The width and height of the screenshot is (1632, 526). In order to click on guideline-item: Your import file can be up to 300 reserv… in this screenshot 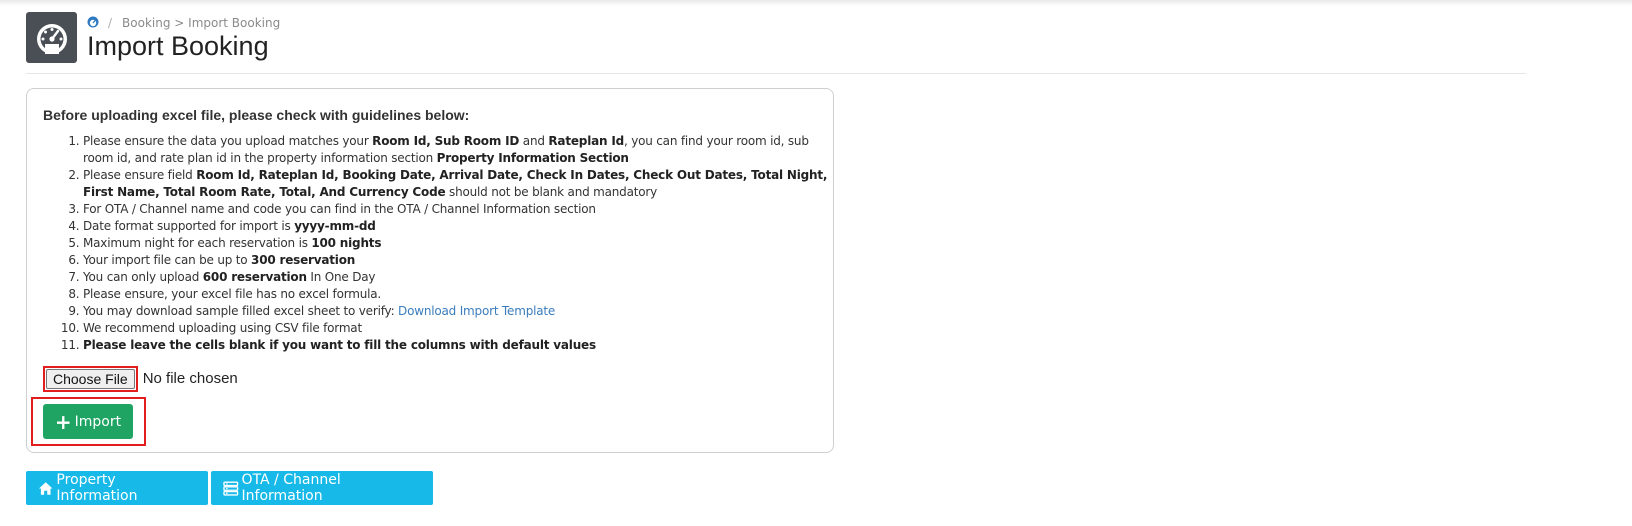, I will do `click(458, 260)`.